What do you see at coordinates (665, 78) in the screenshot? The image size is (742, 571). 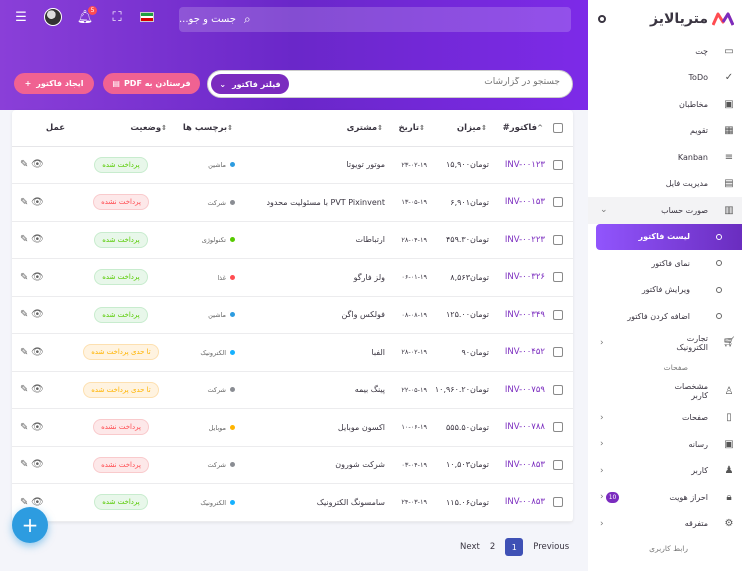 I see `sidebar-item-1: ✓ ToDo` at bounding box center [665, 78].